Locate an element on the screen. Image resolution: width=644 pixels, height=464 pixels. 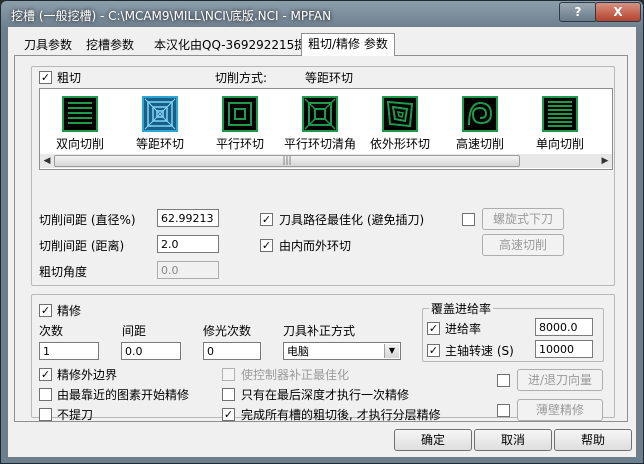
rough-angle-input: 0.0 is located at coordinates (188, 270).